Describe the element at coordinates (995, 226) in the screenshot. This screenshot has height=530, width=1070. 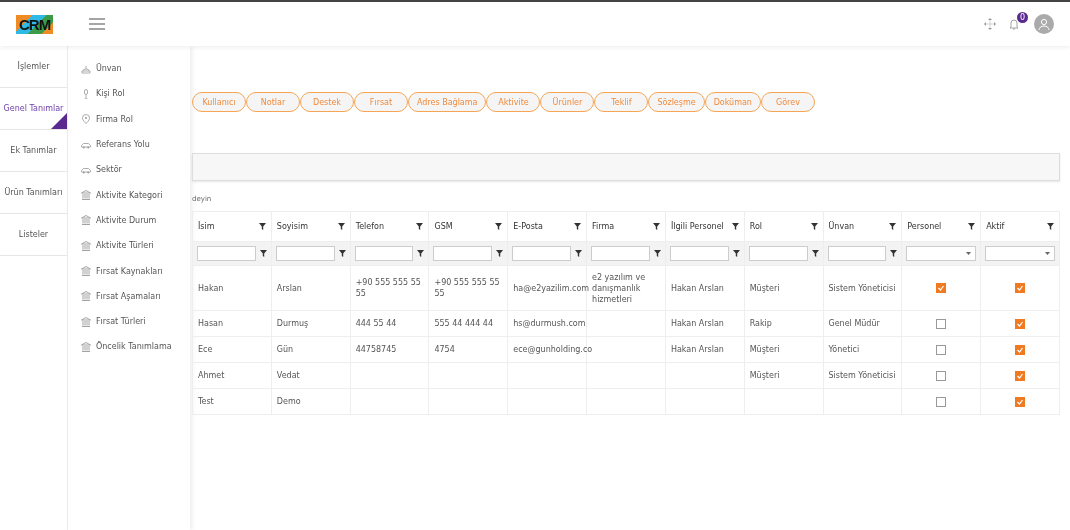
I see `column-header: Aktif` at that location.